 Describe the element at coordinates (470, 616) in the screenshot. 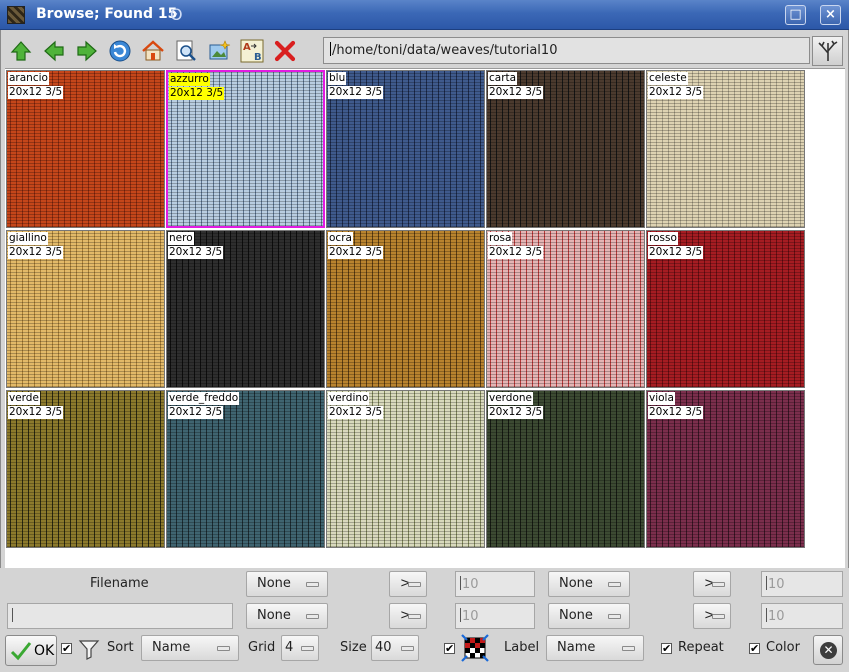

I see `filter3-value: 10` at that location.